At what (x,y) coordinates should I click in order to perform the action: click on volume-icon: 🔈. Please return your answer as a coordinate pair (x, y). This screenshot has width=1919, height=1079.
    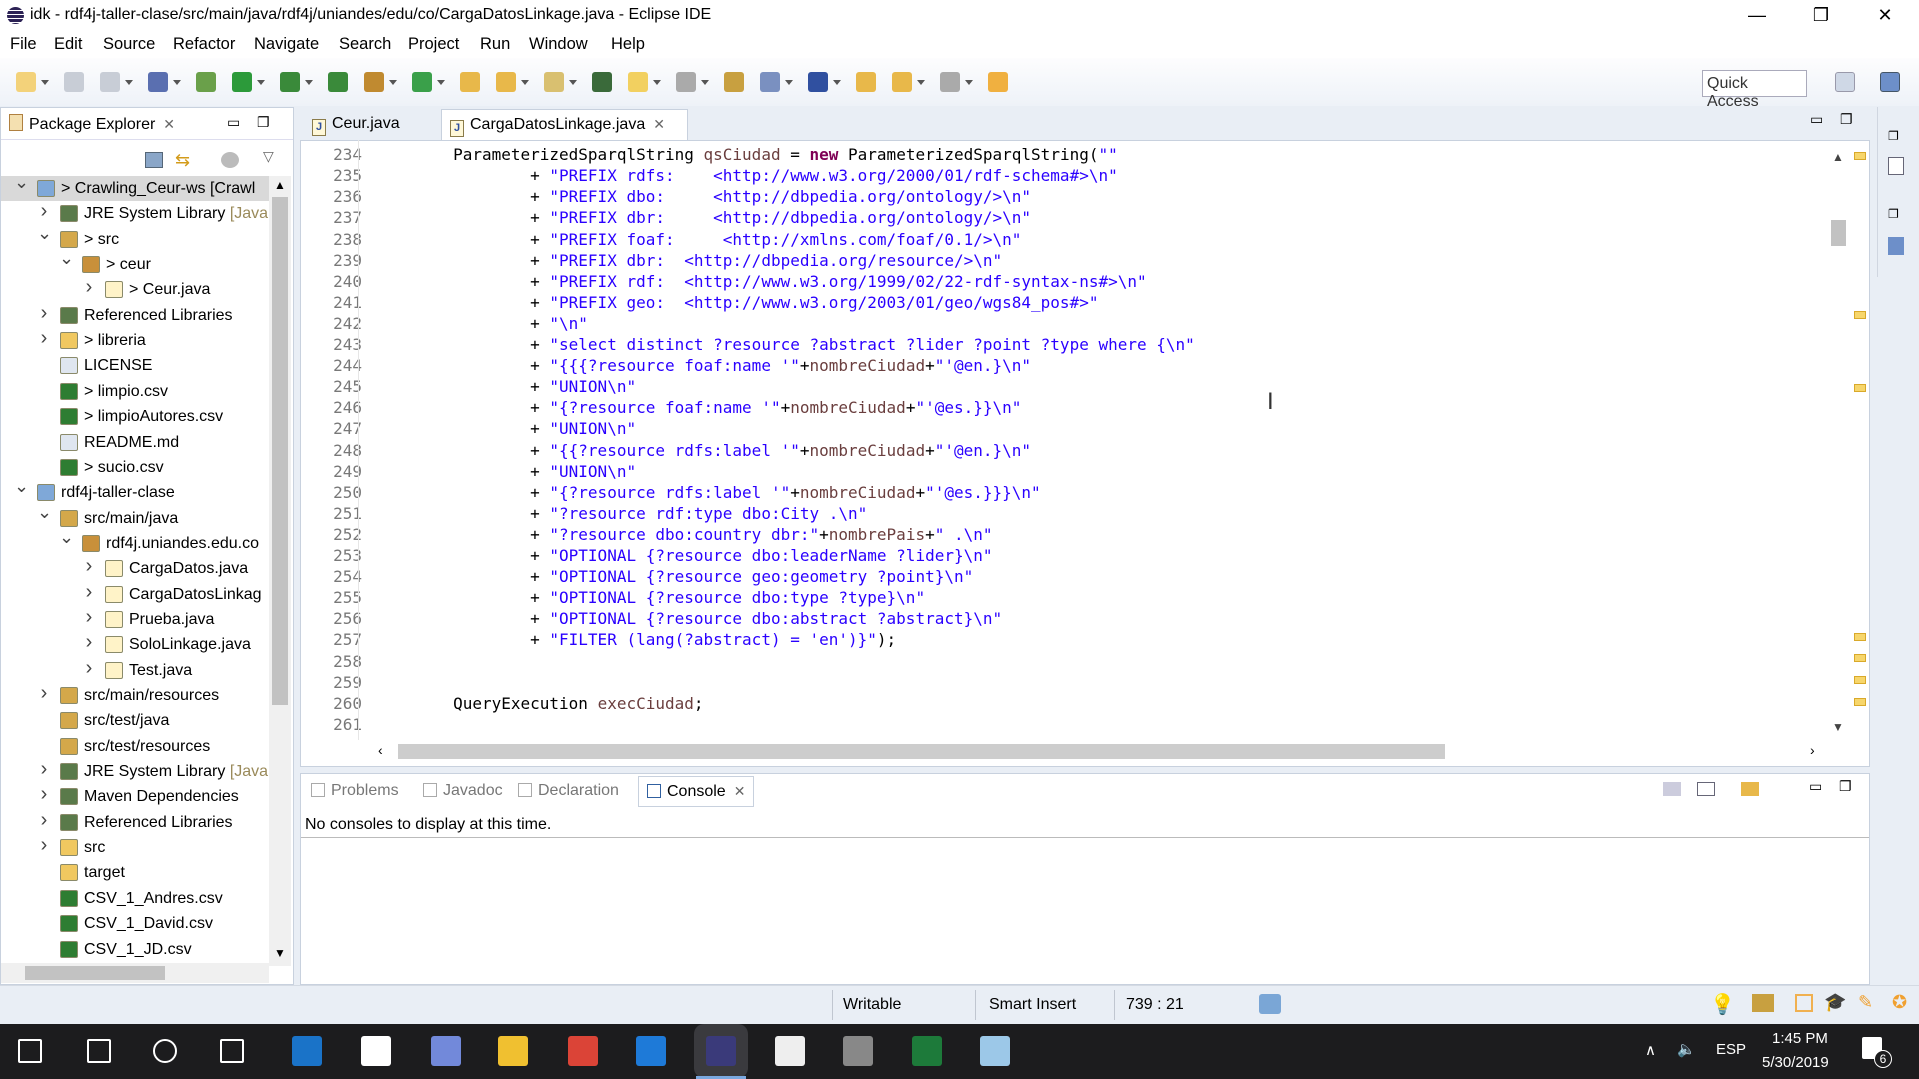
    Looking at the image, I should click on (1686, 1049).